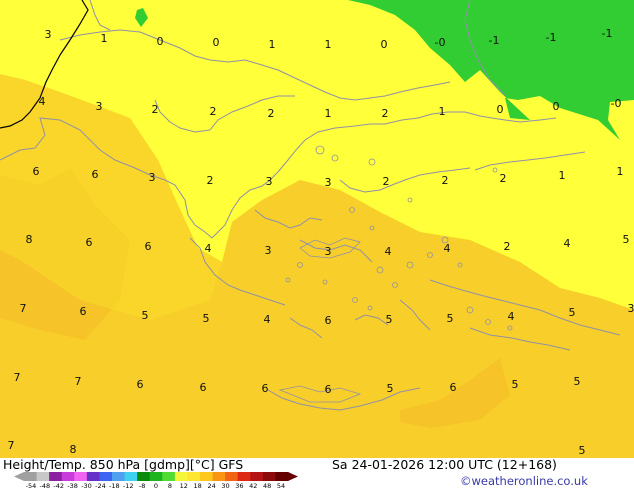 This screenshot has height=490, width=634. I want to click on legend-tick-label: -30, so click(86, 486).